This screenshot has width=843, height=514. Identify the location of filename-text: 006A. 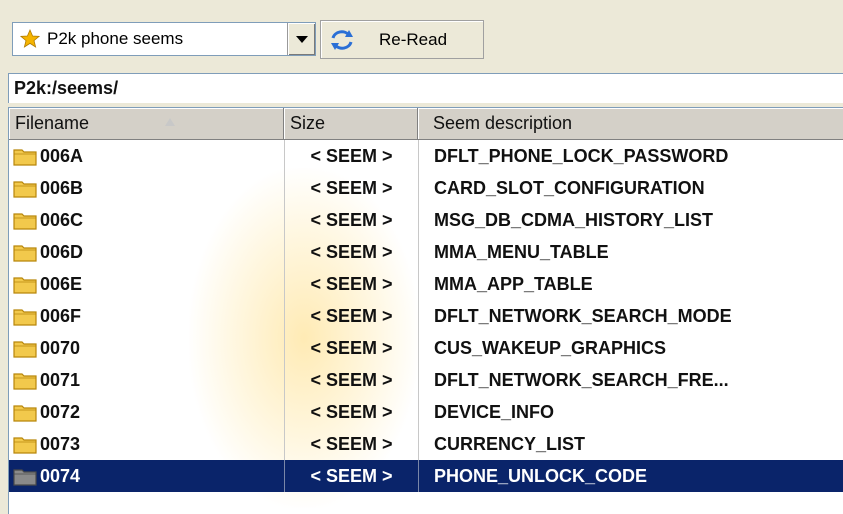
(62, 156).